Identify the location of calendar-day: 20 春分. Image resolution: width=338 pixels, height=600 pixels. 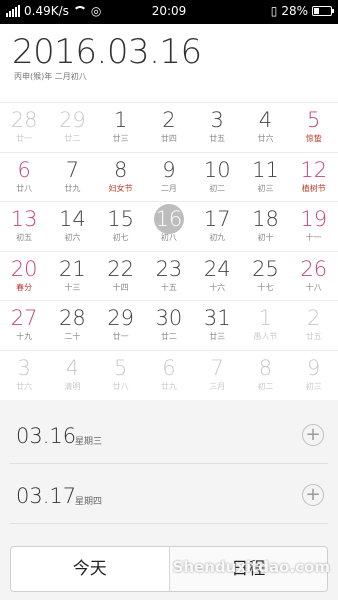
(24, 276).